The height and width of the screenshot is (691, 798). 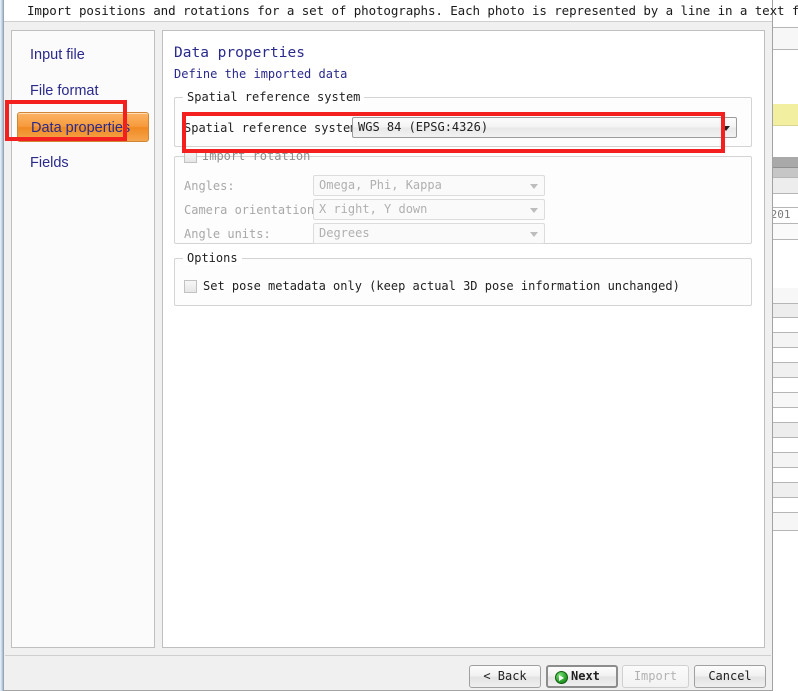 I want to click on import-rotation-checkbox, so click(x=190, y=156).